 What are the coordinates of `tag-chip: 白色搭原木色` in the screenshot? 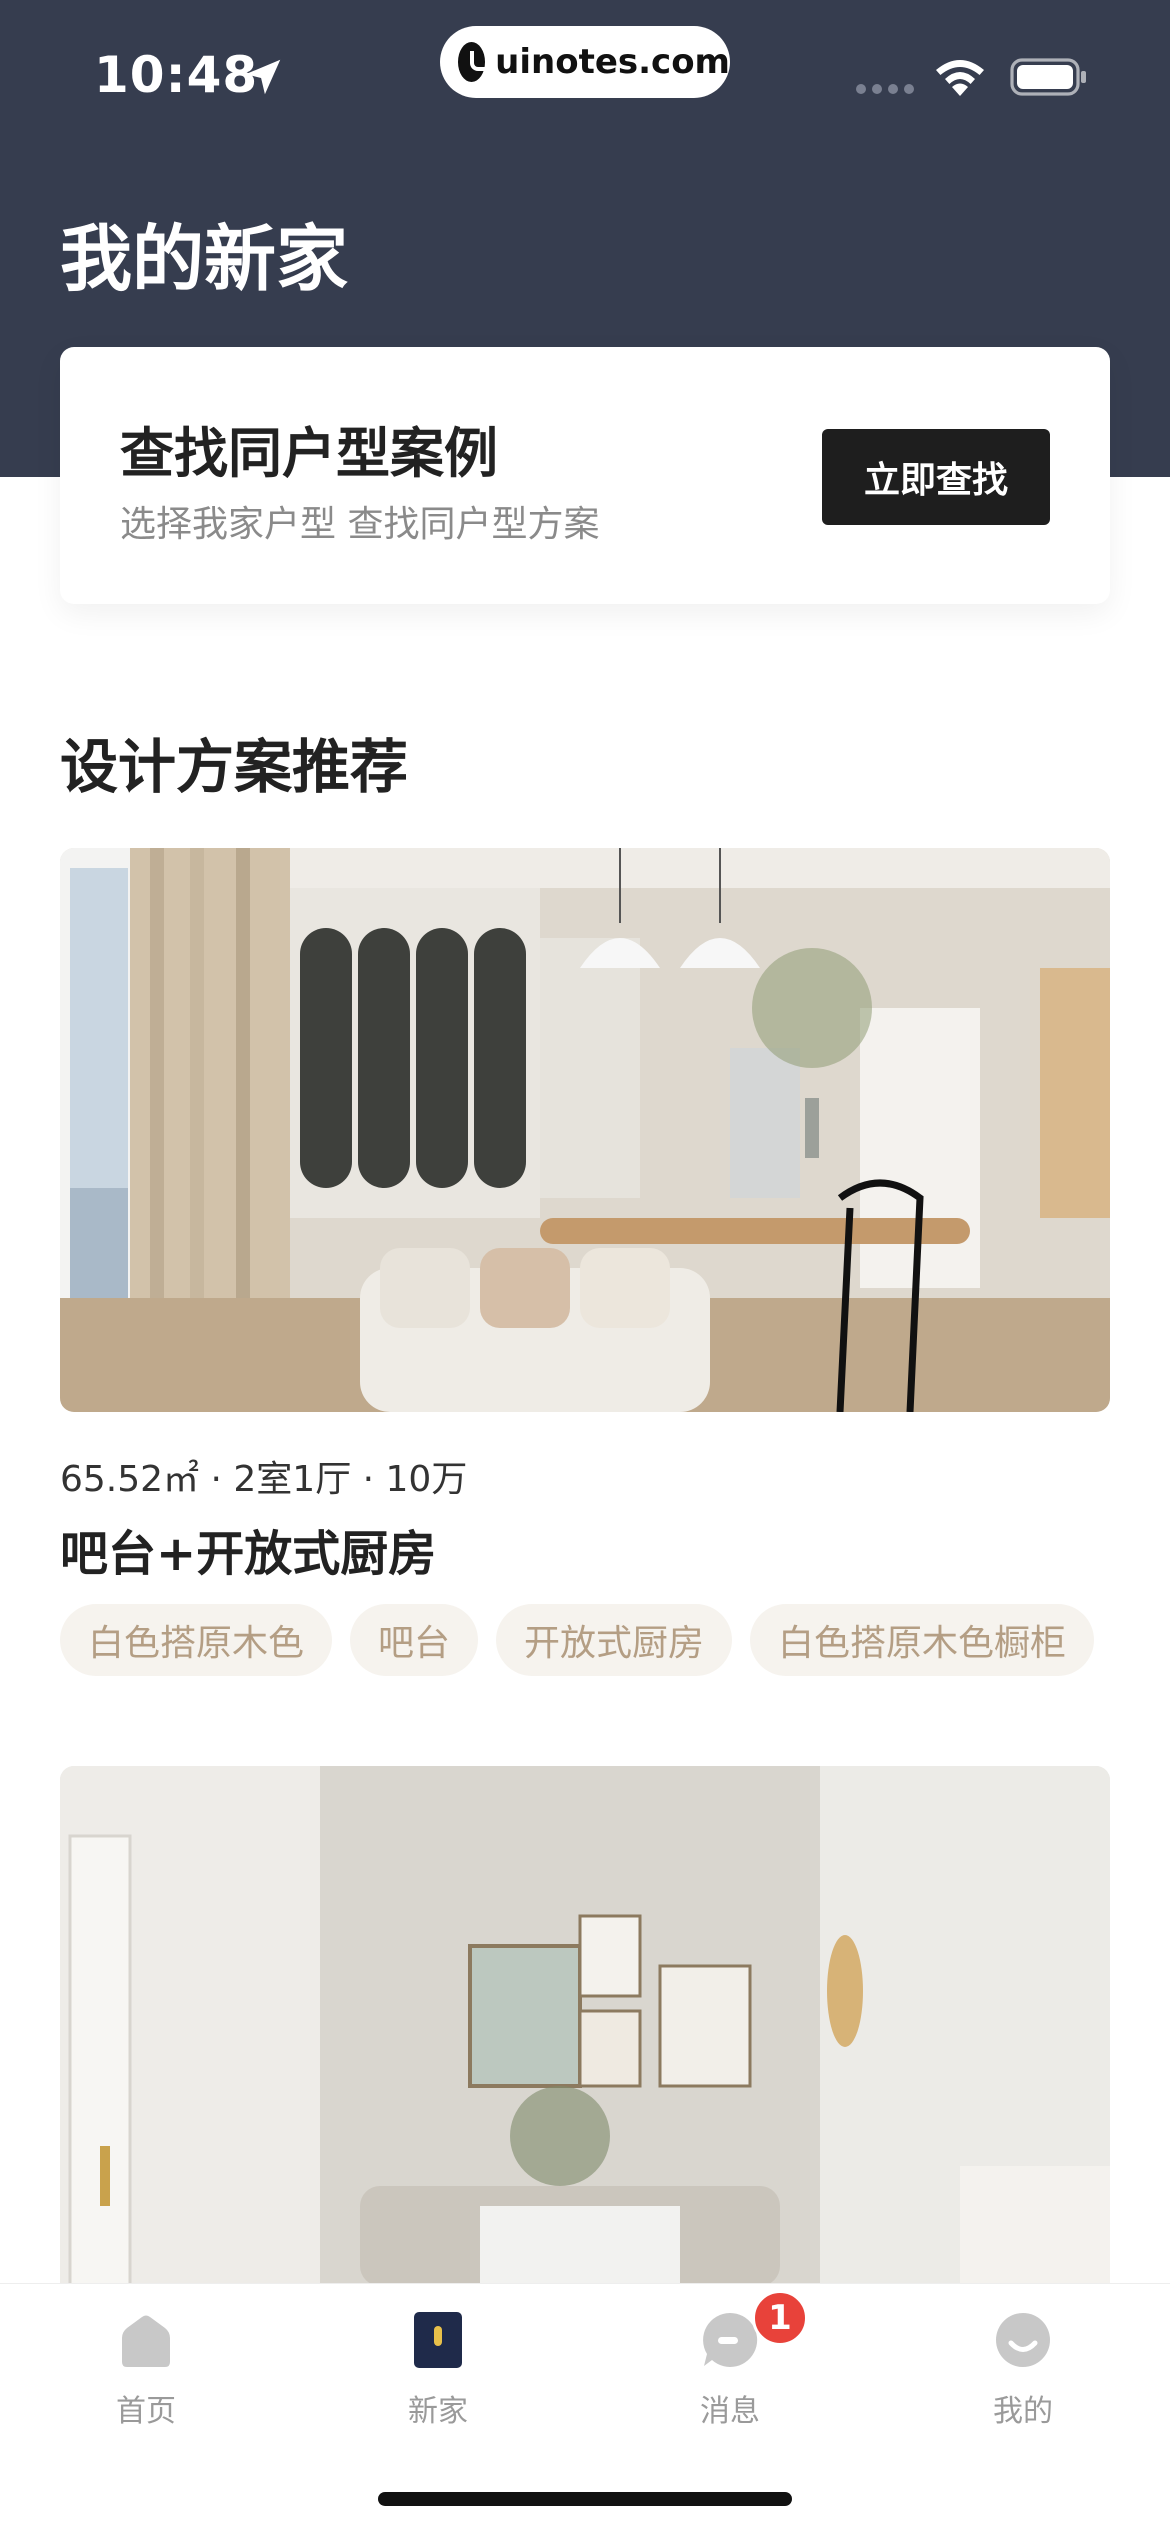 It's located at (196, 1640).